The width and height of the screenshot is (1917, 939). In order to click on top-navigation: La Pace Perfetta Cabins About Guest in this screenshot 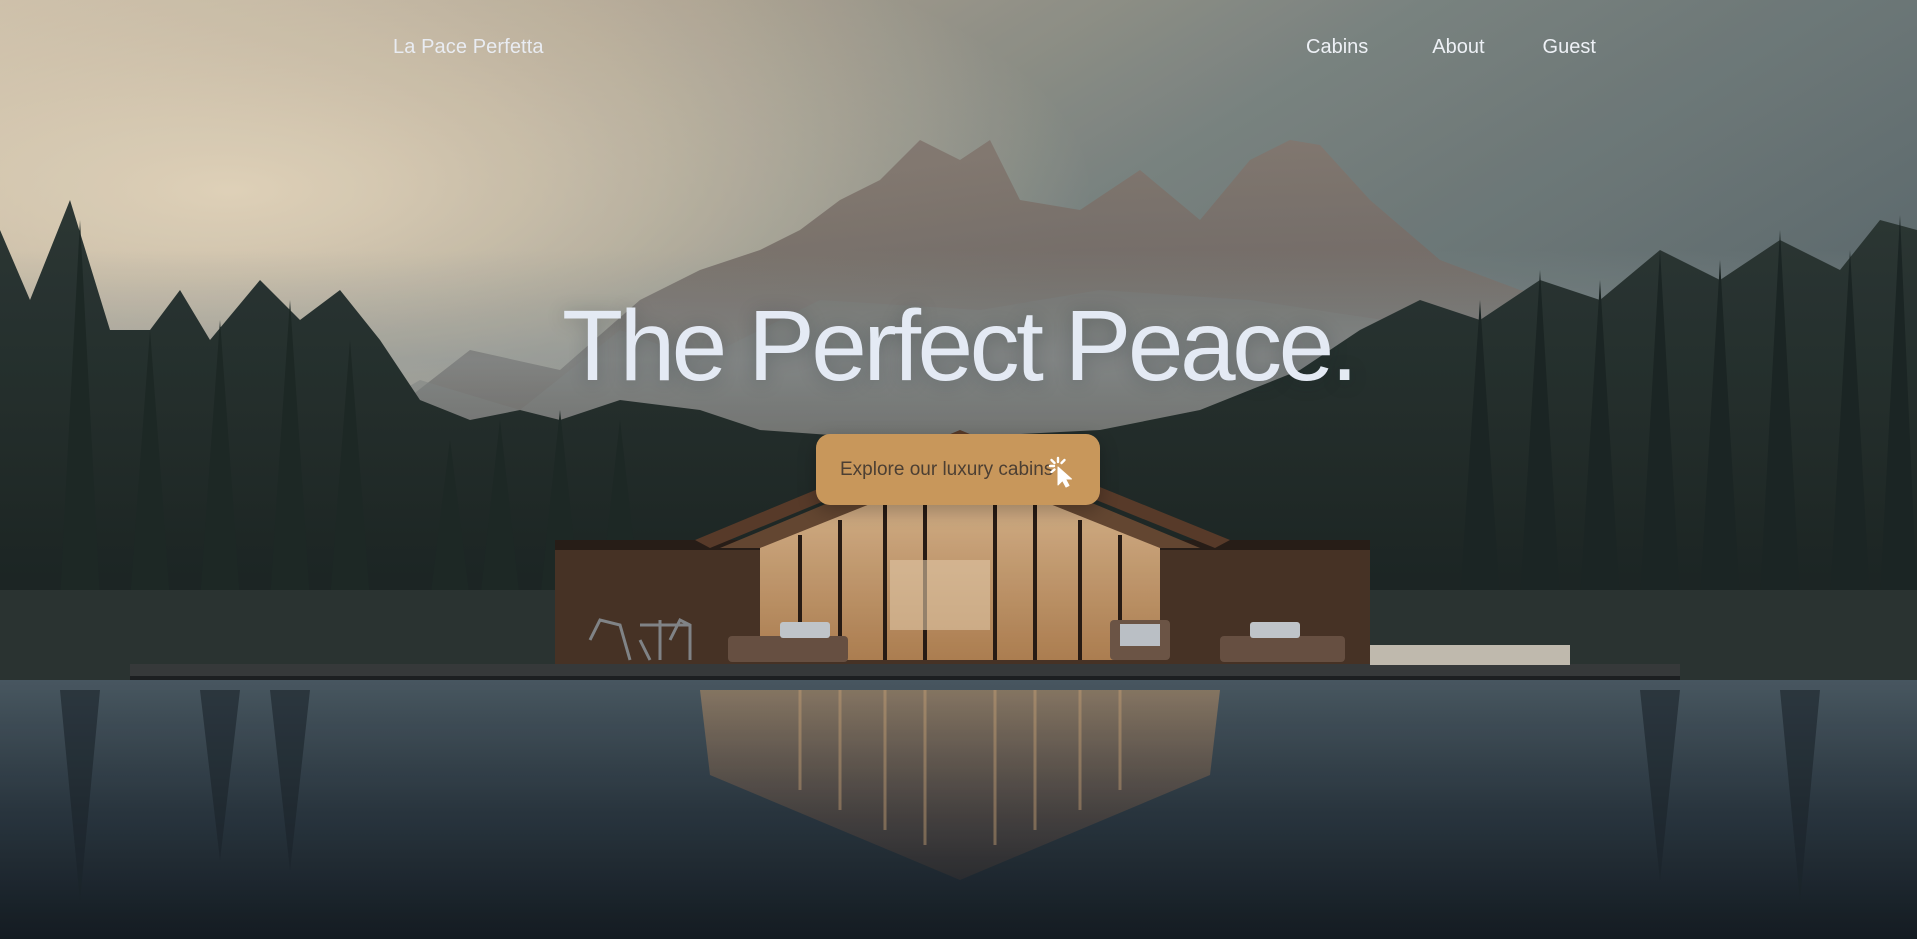, I will do `click(958, 50)`.